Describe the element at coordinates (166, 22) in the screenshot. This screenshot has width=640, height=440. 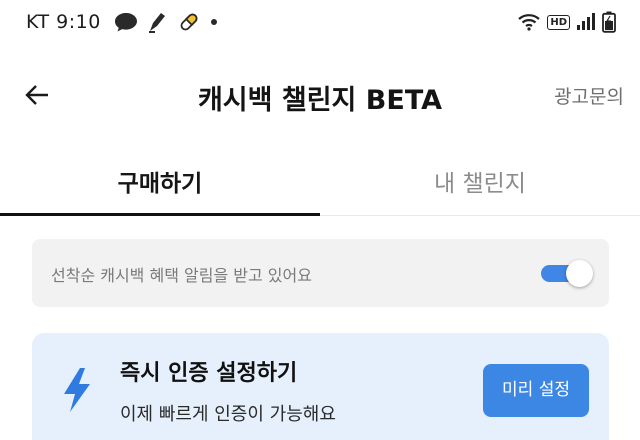
I see `notification-icons` at that location.